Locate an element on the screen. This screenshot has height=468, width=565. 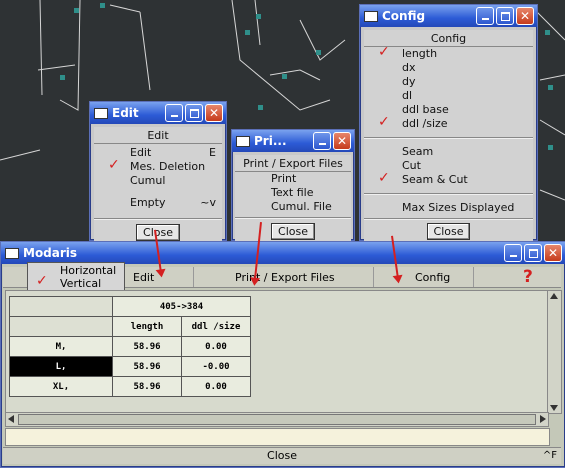
size-cell: M, is located at coordinates (61, 346).